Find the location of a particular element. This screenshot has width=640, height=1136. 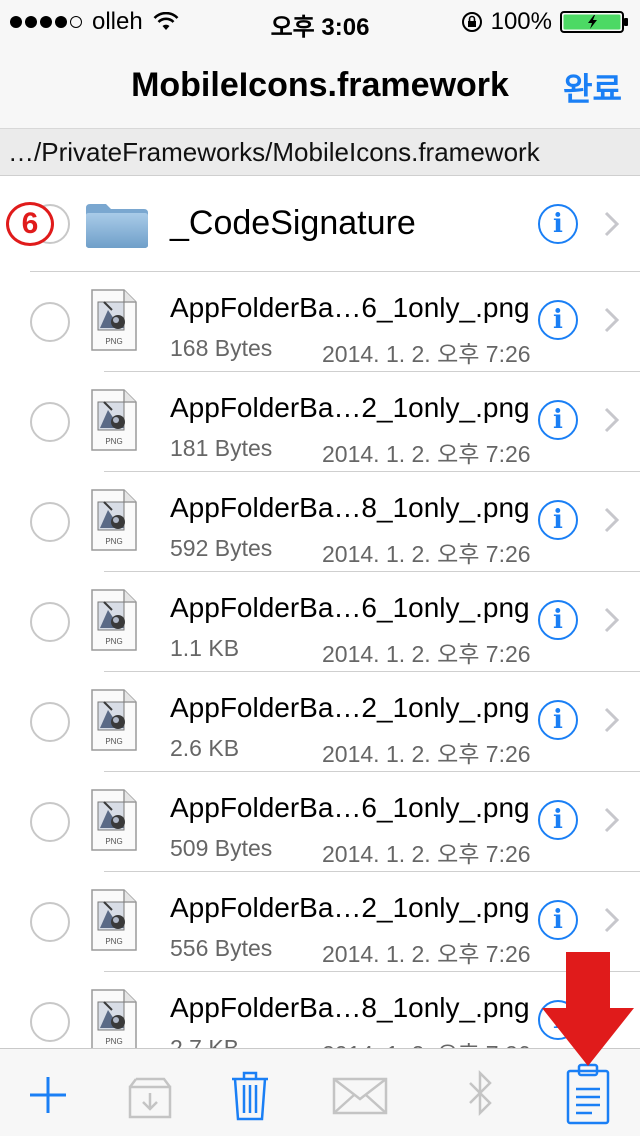

navigation-bar: MobileIcons.framework 완료 is located at coordinates (320, 84).